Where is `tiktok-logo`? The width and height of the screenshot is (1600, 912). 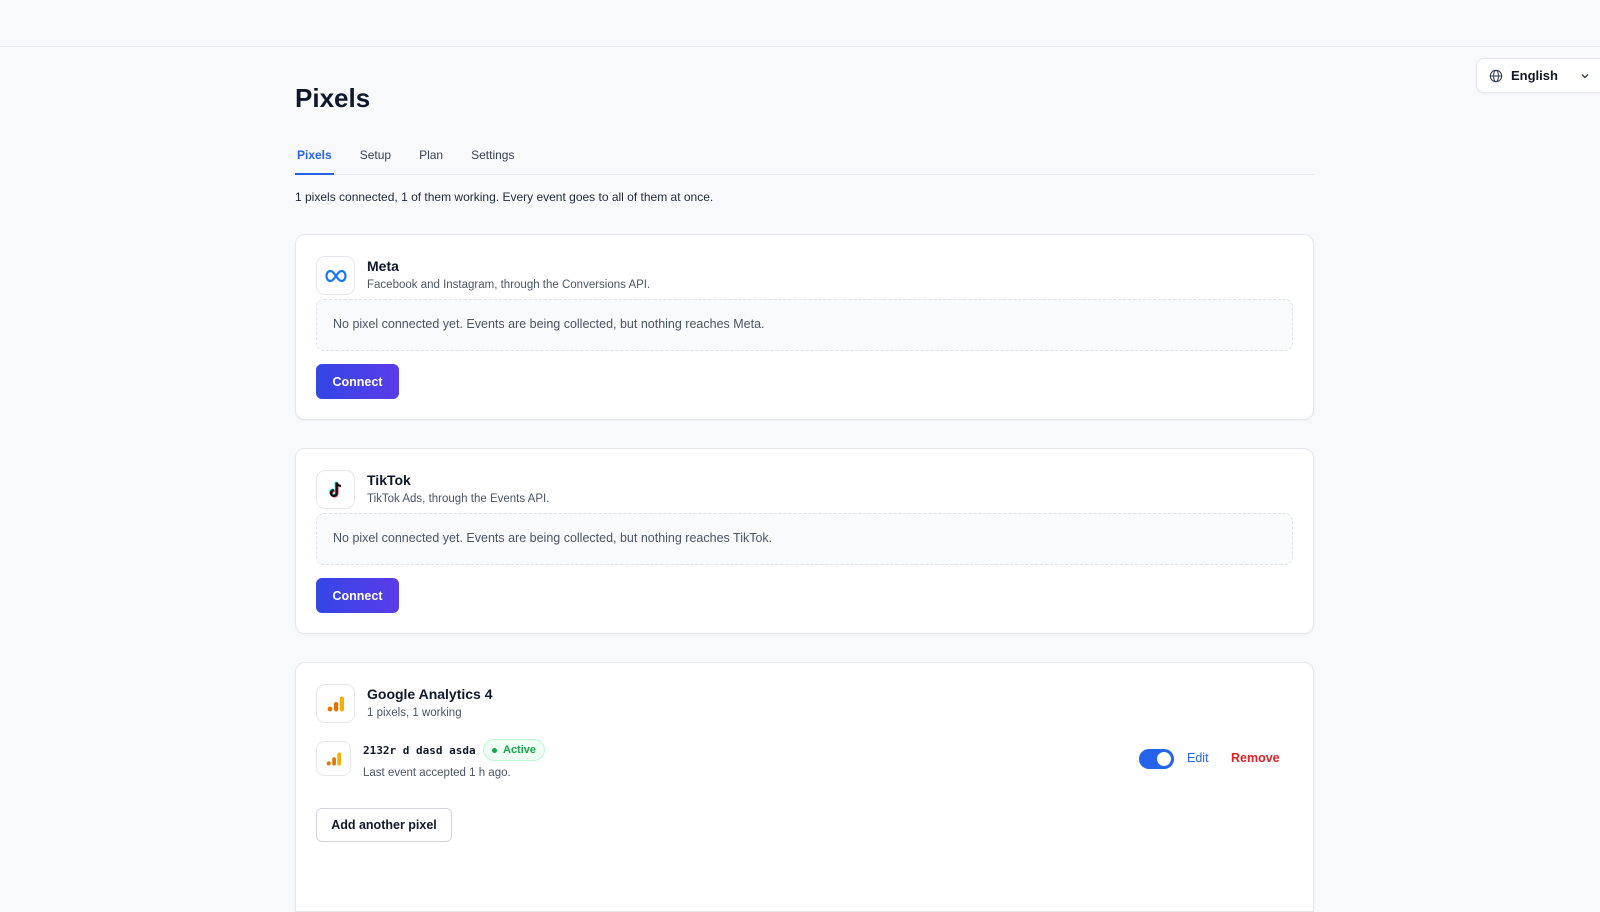
tiktok-logo is located at coordinates (335, 489).